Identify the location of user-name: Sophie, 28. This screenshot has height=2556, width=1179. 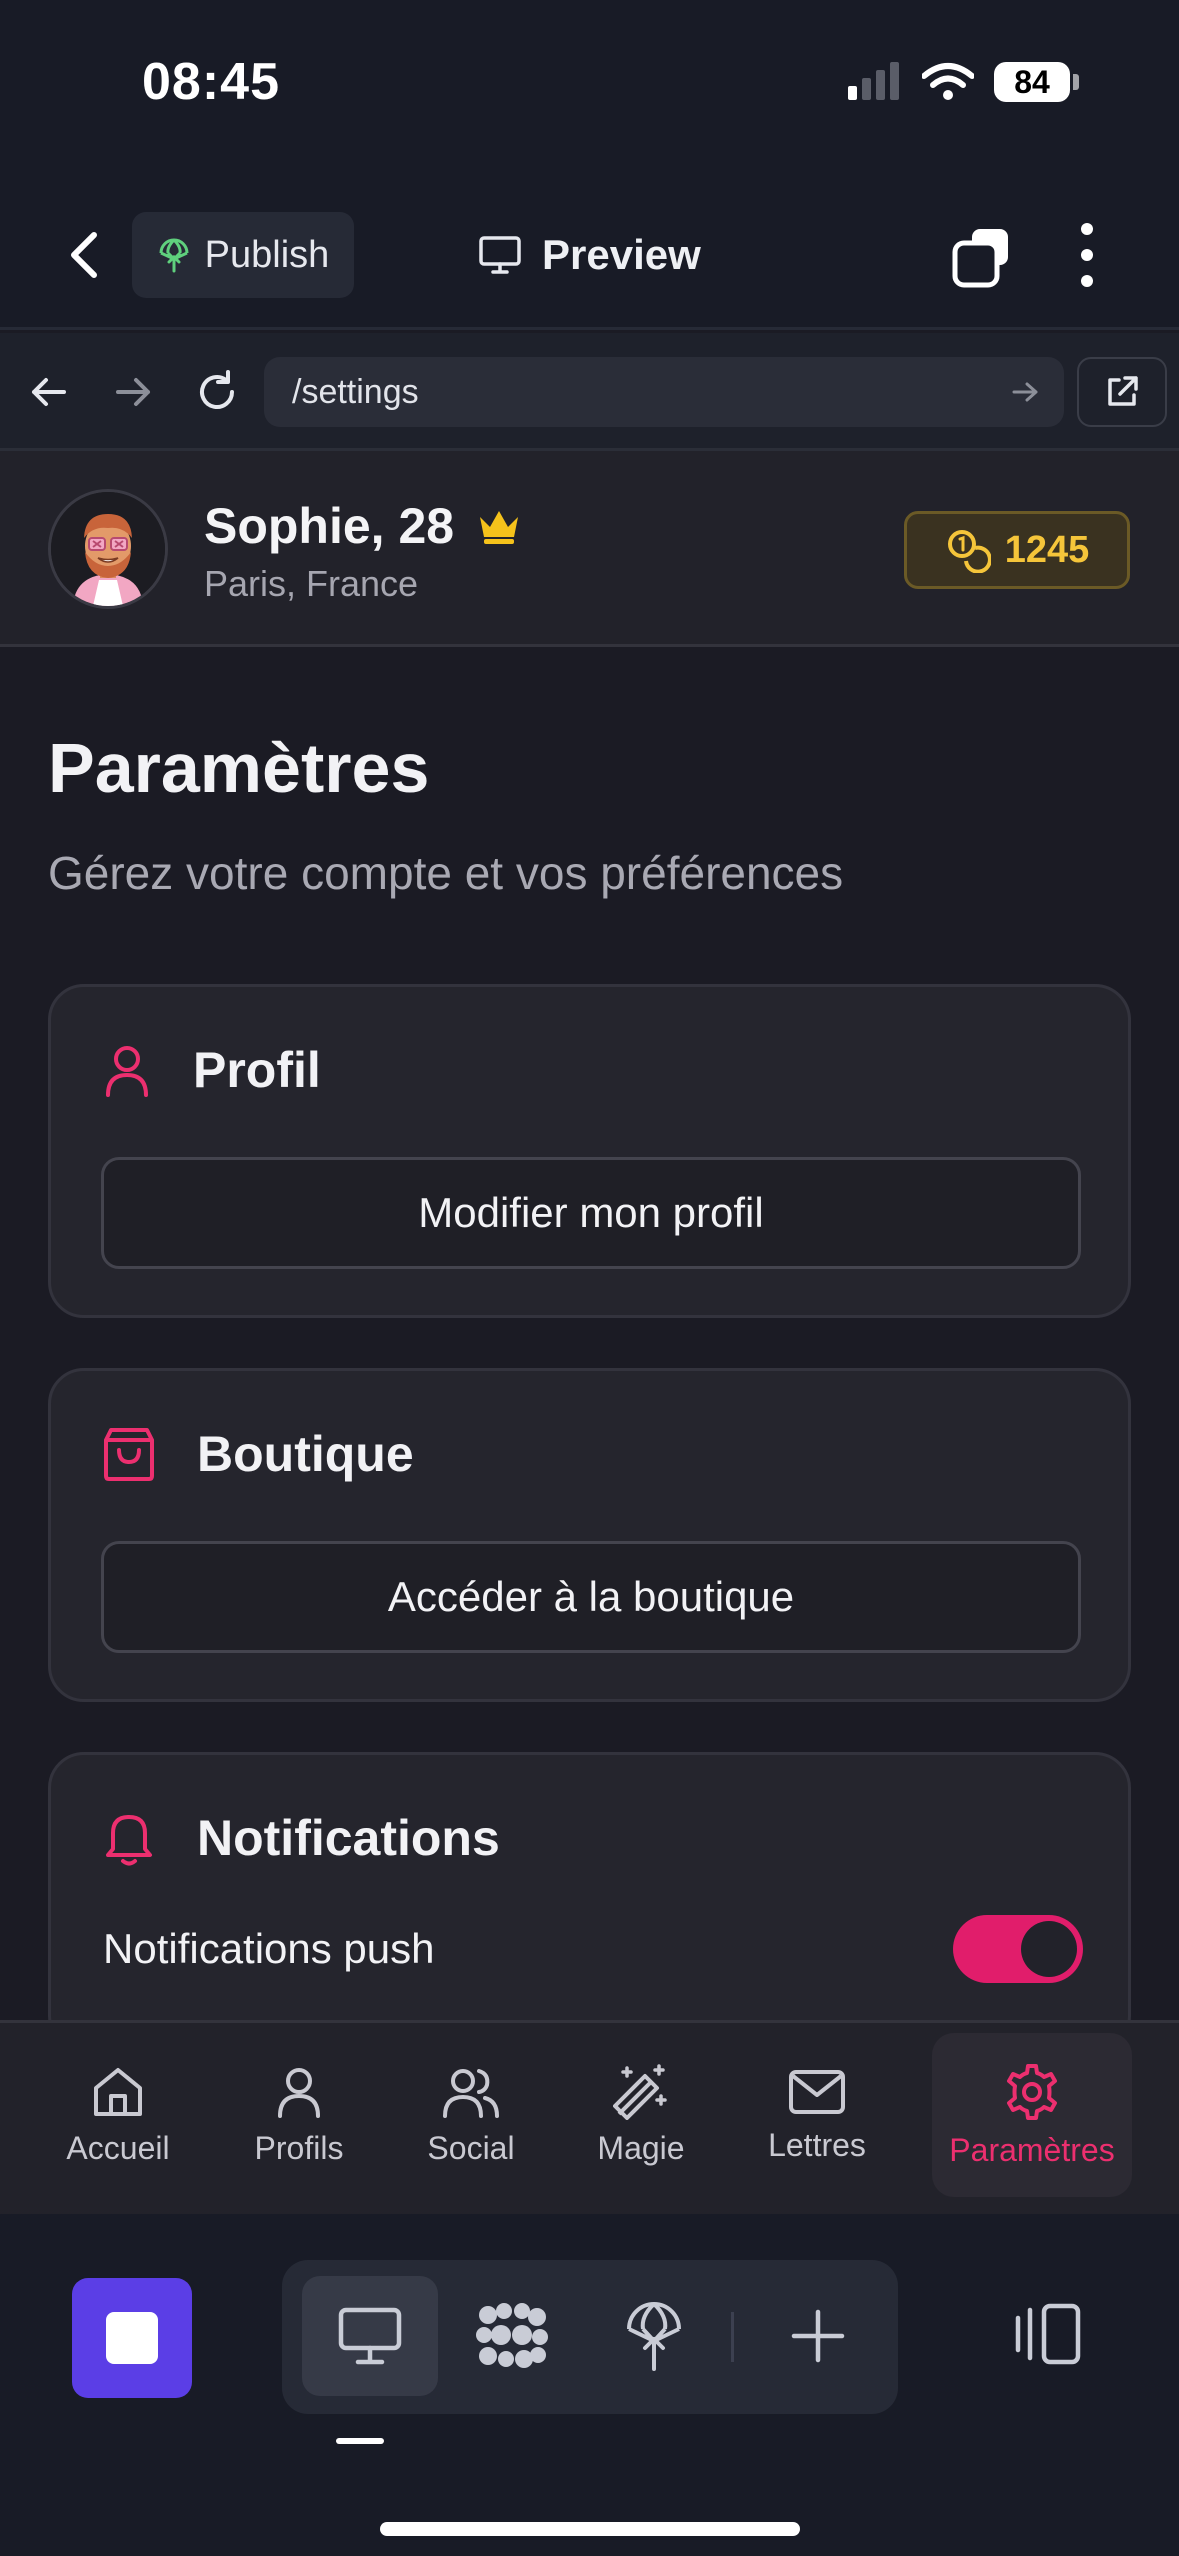
(329, 526).